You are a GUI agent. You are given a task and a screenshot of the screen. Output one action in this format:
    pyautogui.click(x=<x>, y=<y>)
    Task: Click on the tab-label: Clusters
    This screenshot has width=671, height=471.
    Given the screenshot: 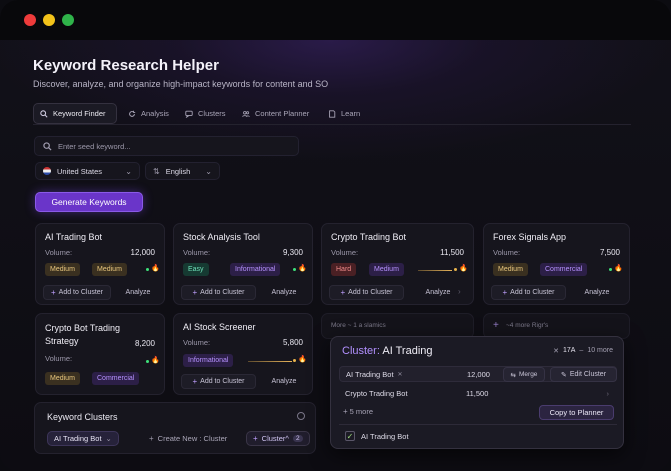 What is the action you would take?
    pyautogui.click(x=212, y=113)
    